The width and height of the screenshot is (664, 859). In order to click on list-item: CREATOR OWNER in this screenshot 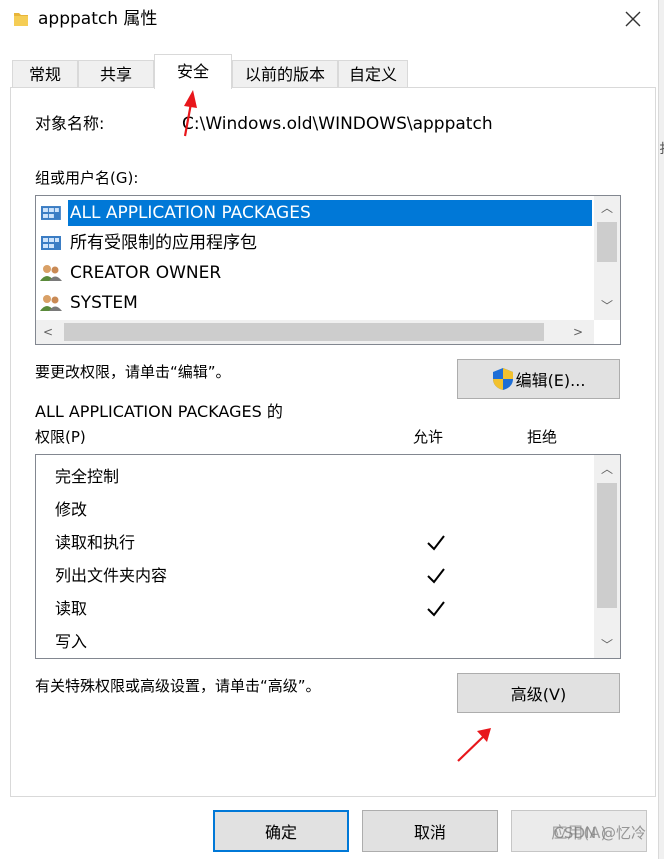, I will do `click(316, 273)`.